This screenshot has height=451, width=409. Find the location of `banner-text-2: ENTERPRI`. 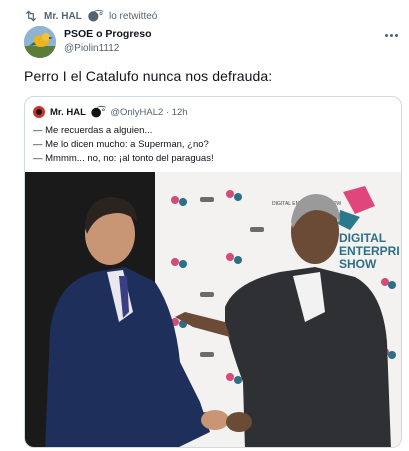

banner-text-2: ENTERPRI is located at coordinates (369, 251).